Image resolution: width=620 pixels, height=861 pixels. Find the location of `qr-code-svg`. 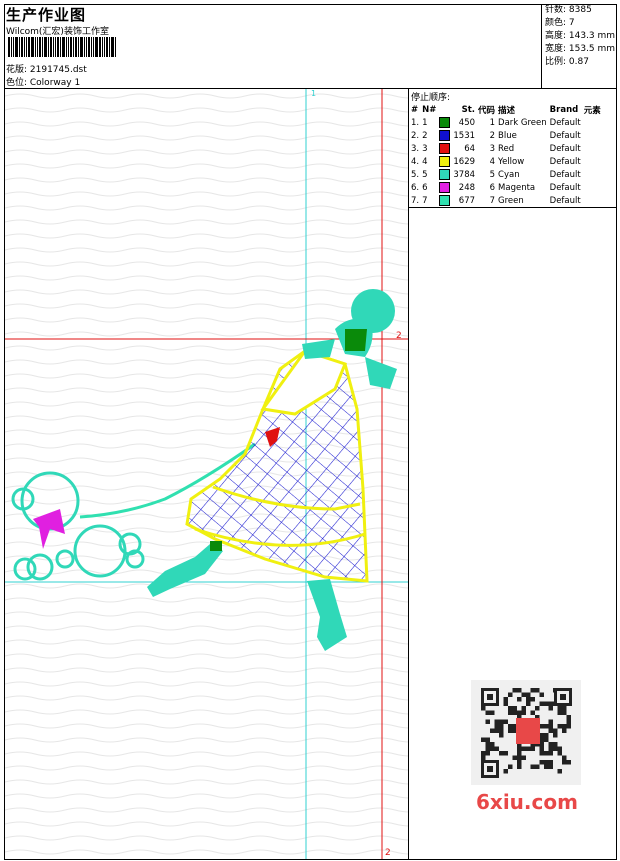

qr-code-svg is located at coordinates (526, 733).